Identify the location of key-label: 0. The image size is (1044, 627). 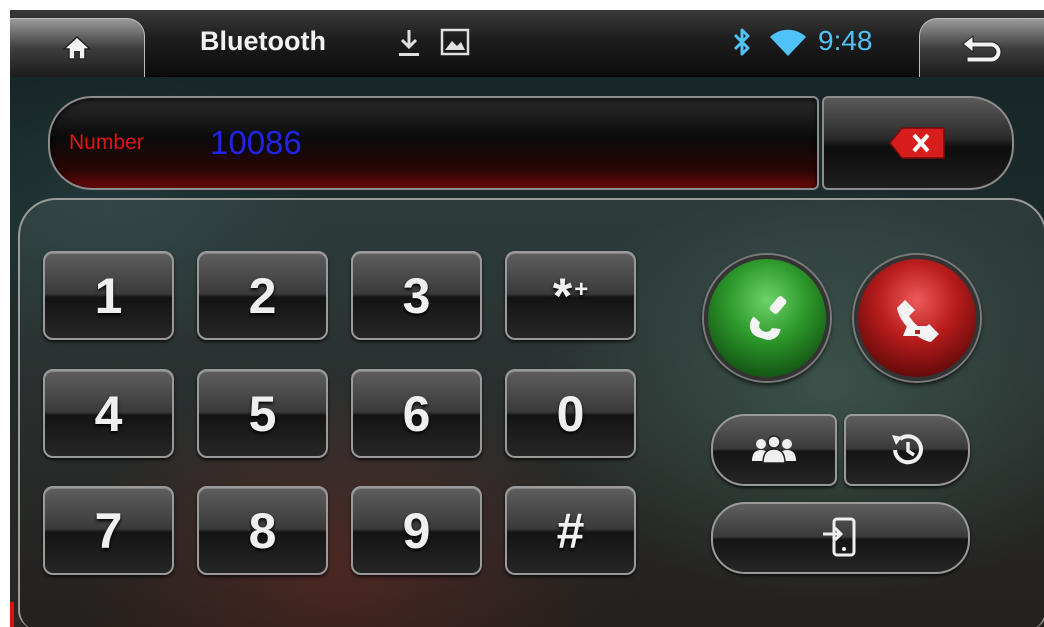
(570, 413).